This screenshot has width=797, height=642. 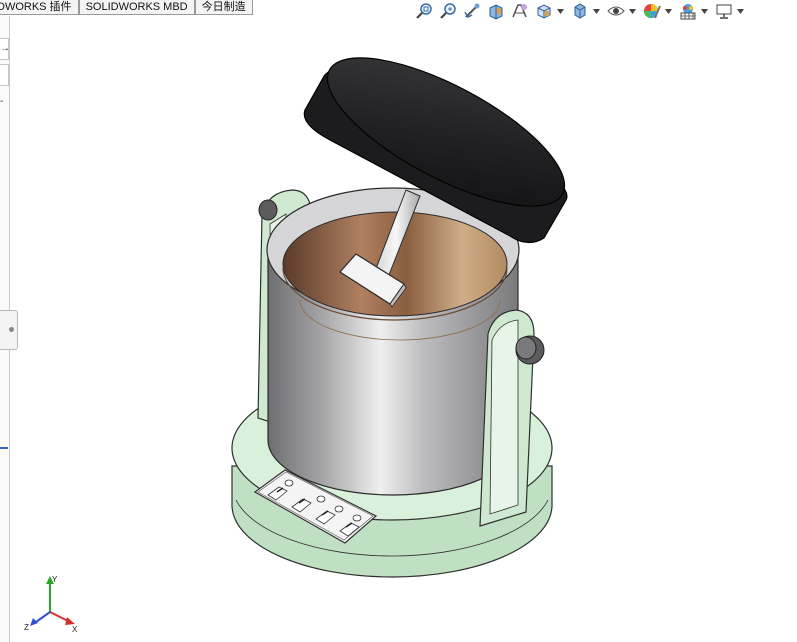 What do you see at coordinates (70, 621) in the screenshot?
I see `x-axis-arrow-icon` at bounding box center [70, 621].